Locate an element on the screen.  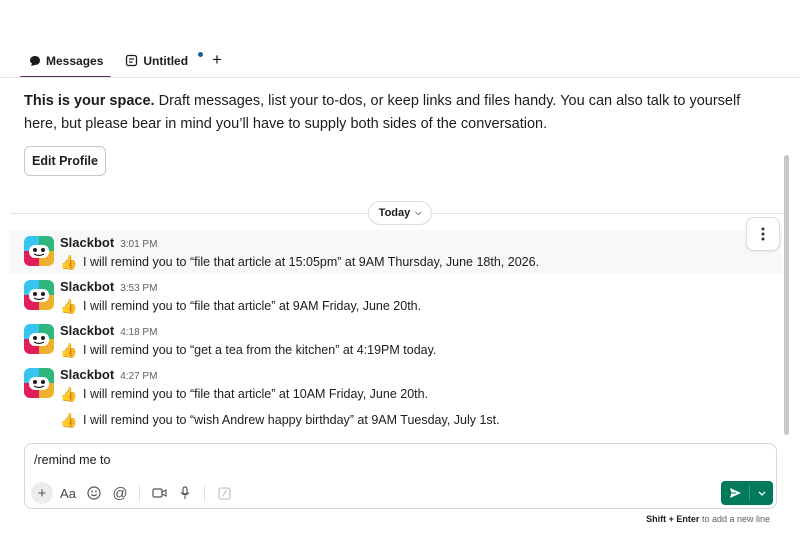
canvas-doc-icon is located at coordinates (131, 60).